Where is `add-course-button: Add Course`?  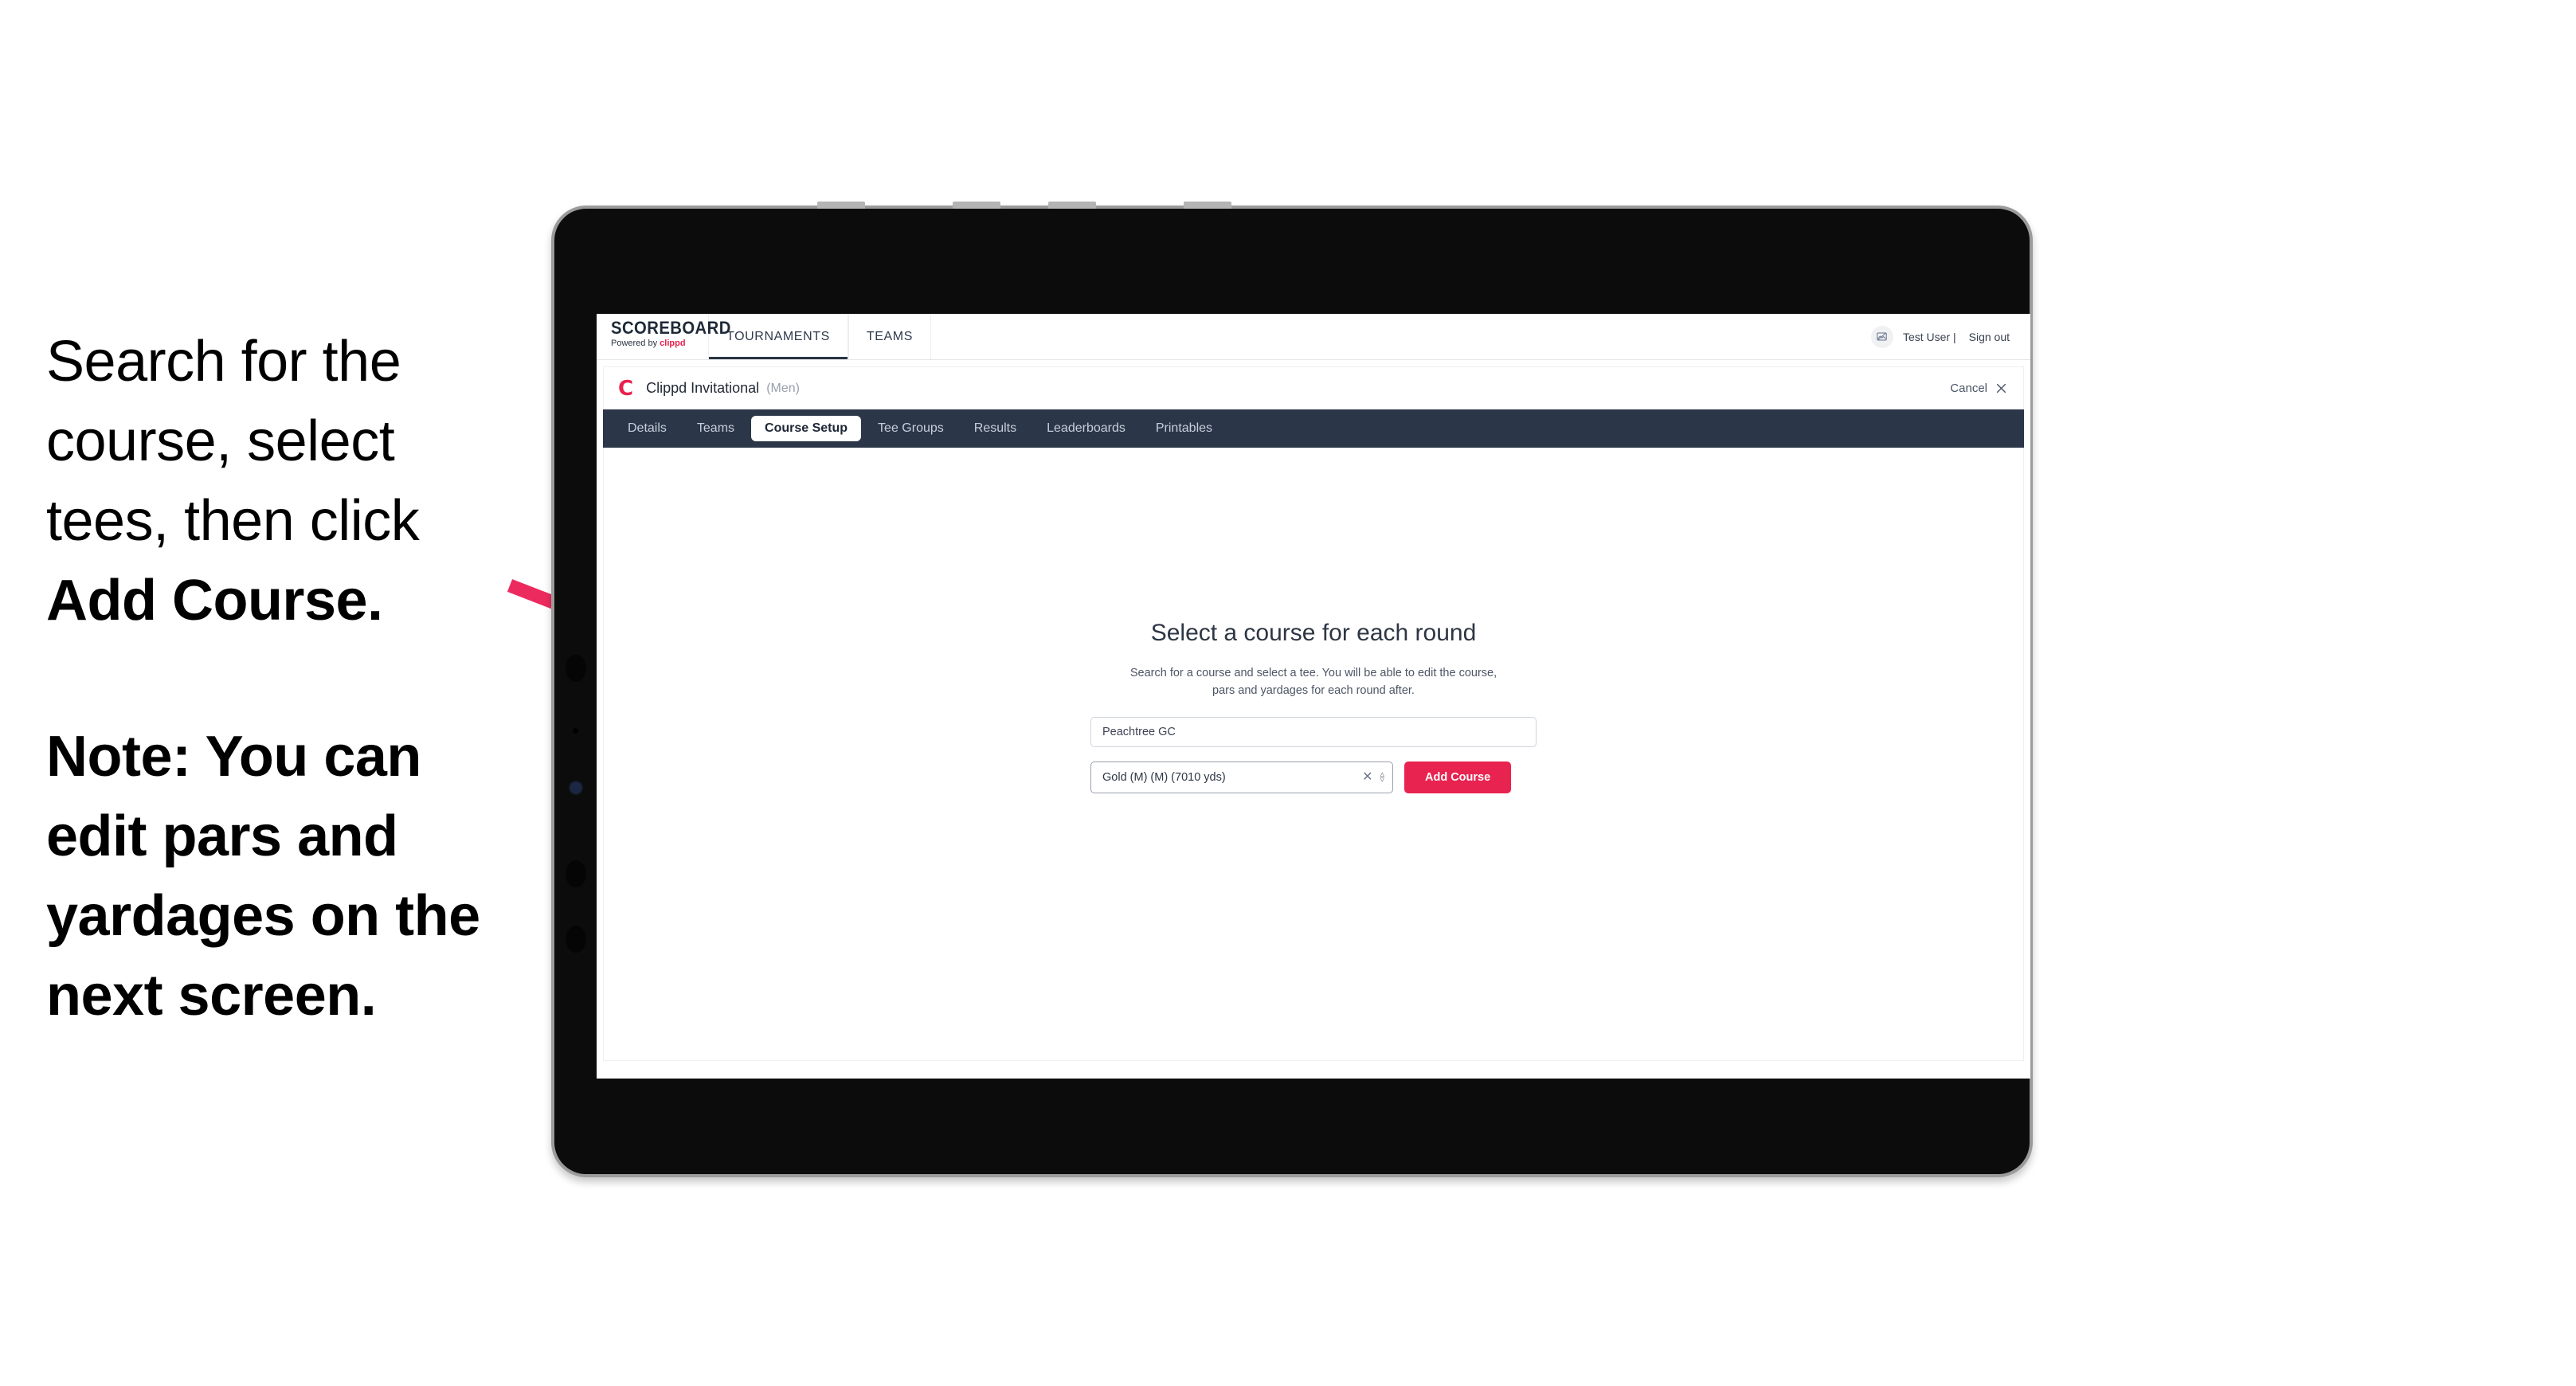 add-course-button: Add Course is located at coordinates (1458, 777).